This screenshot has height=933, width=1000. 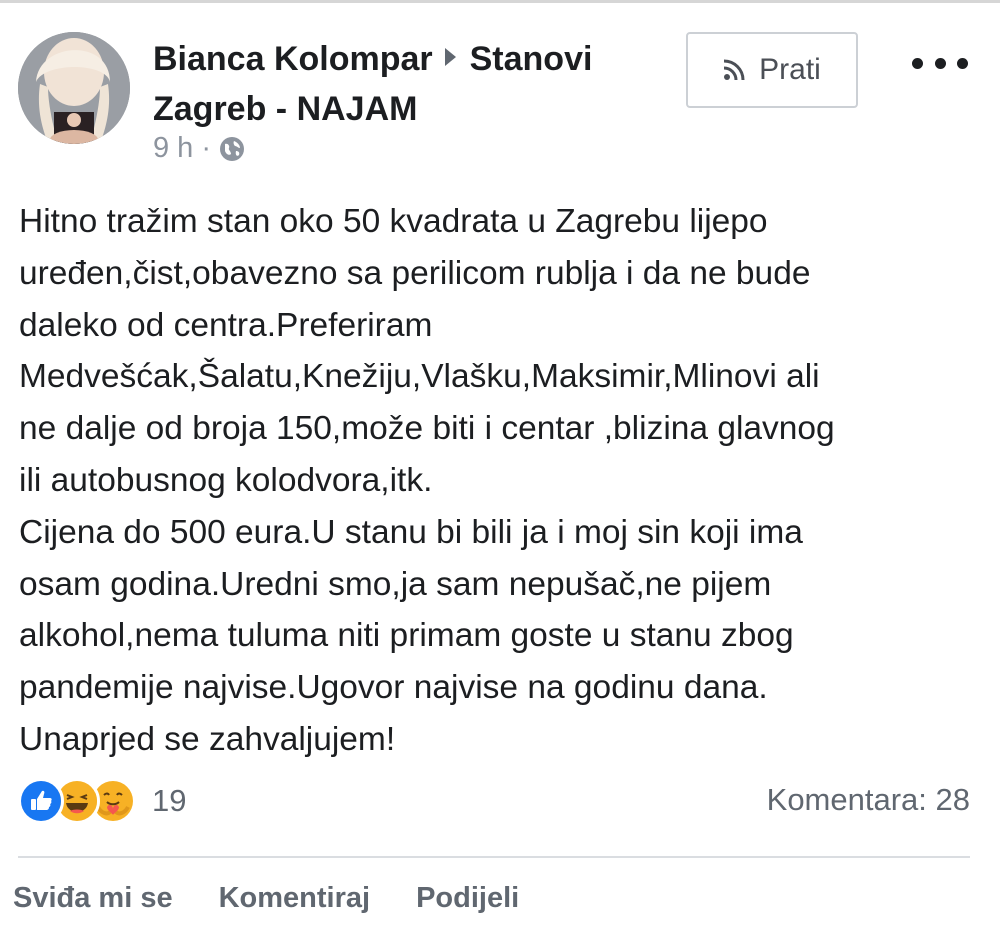 I want to click on follow-button: Prati, so click(x=772, y=70).